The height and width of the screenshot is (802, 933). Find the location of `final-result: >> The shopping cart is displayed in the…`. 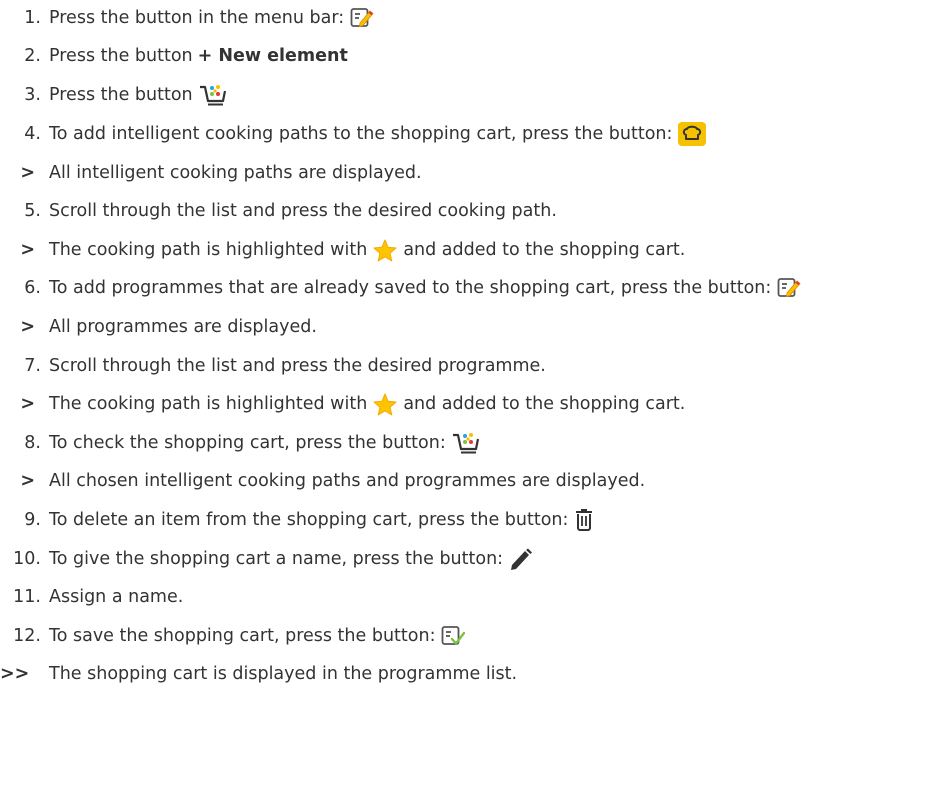

final-result: >> The shopping cart is displayed in the… is located at coordinates (258, 674).